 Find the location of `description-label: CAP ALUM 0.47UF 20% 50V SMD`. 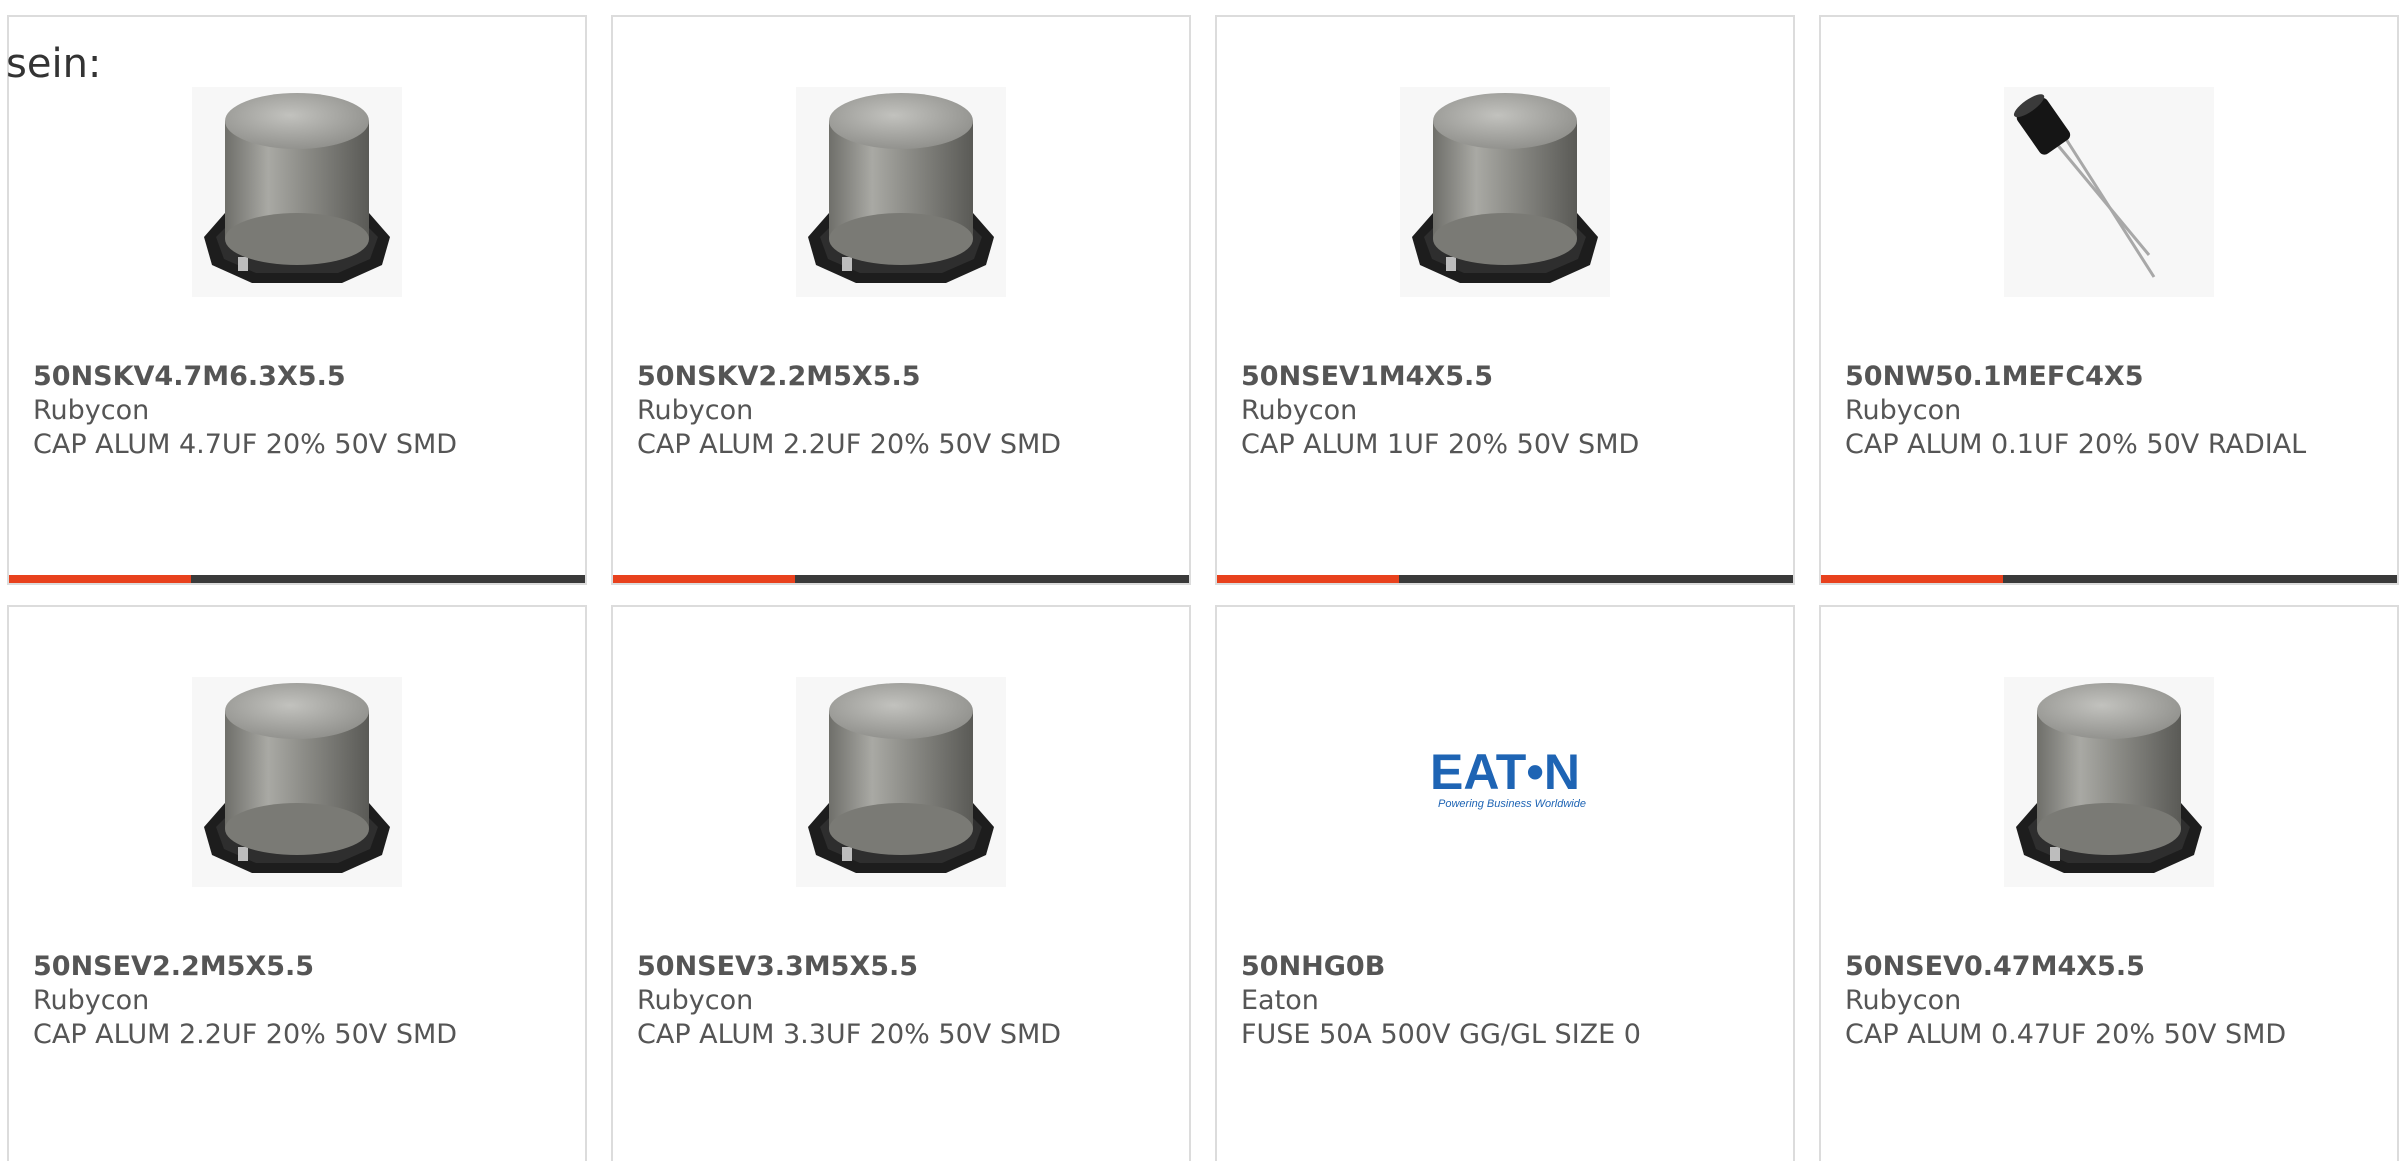

description-label: CAP ALUM 0.47UF 20% 50V SMD is located at coordinates (2066, 1034).